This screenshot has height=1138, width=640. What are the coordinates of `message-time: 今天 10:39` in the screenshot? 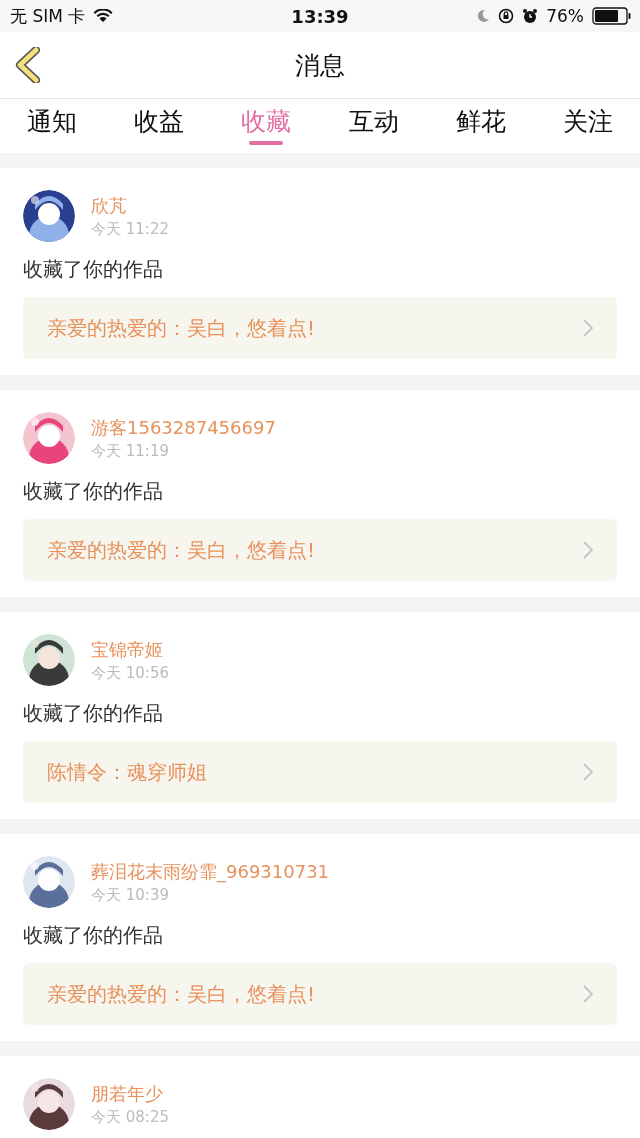 It's located at (130, 895).